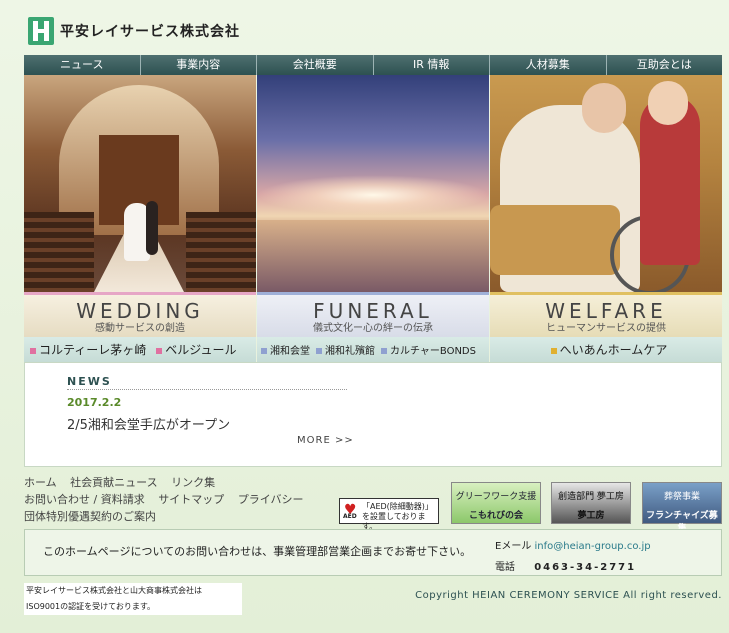 The image size is (729, 633). Describe the element at coordinates (682, 508) in the screenshot. I see `banner-franchise: 葬祭事業 フランチャイズ募集` at that location.